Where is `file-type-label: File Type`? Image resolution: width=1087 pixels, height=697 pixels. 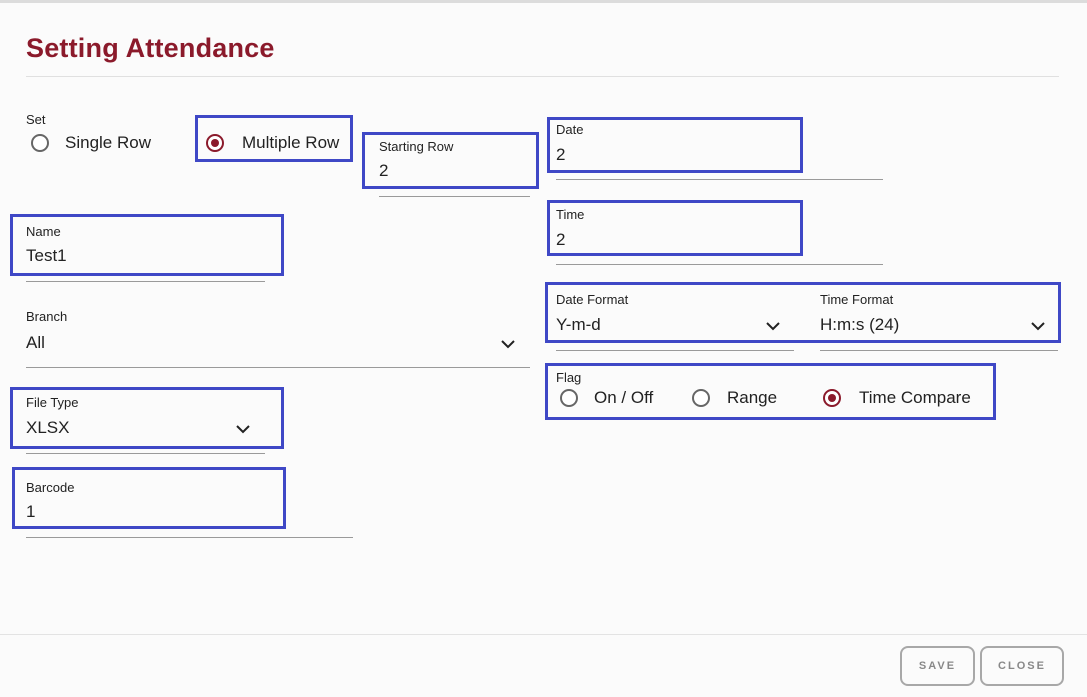
file-type-label: File Type is located at coordinates (52, 402).